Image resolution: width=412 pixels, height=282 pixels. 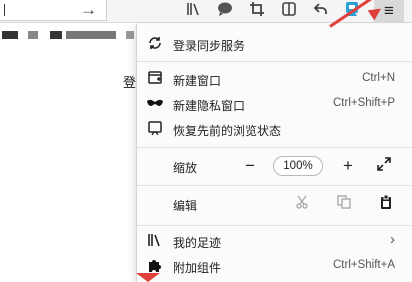 What do you see at coordinates (155, 104) in the screenshot?
I see `mask-icon` at bounding box center [155, 104].